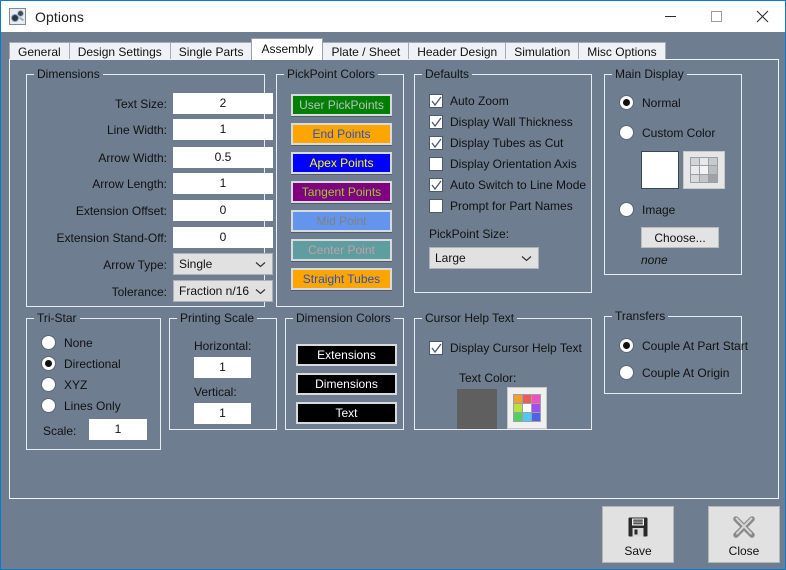  I want to click on tristar-xyz-radio: XYZ, so click(64, 384).